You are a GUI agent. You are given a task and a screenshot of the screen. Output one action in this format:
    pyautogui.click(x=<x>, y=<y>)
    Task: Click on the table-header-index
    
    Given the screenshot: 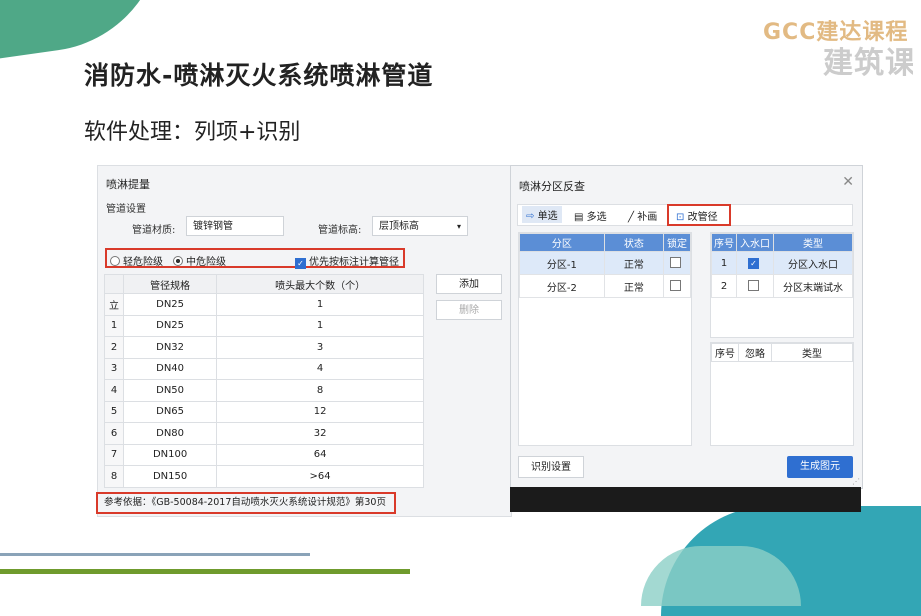 What is the action you would take?
    pyautogui.click(x=114, y=284)
    